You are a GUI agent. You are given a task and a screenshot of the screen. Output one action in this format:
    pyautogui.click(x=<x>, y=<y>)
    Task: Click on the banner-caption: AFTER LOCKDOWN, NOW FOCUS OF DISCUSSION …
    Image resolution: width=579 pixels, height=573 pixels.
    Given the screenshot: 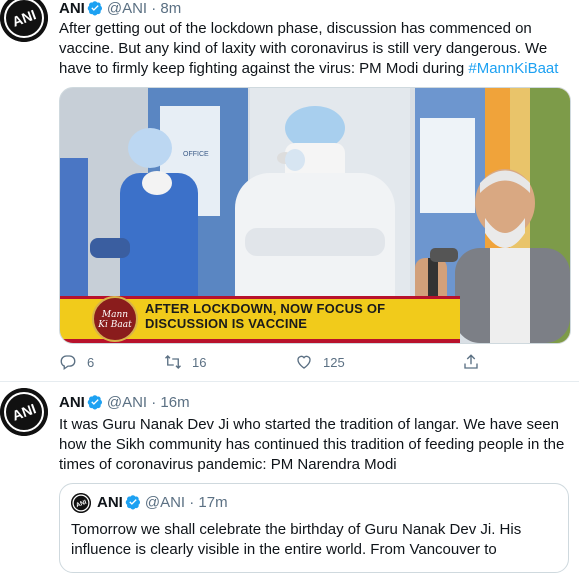 What is the action you would take?
    pyautogui.click(x=265, y=316)
    